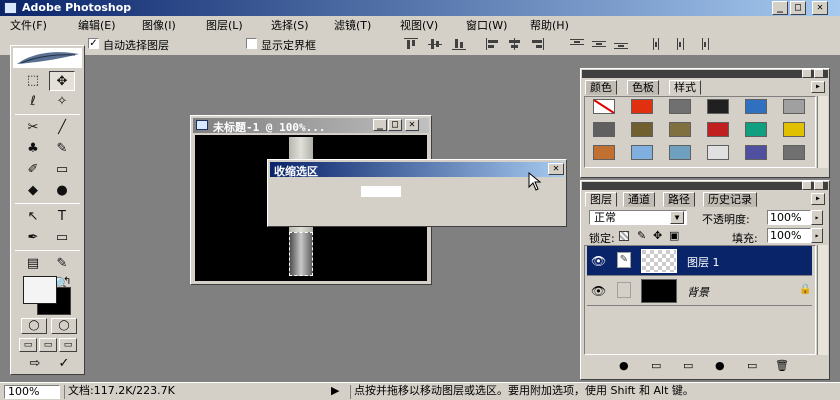 The image size is (840, 400). What do you see at coordinates (224, 25) in the screenshot?
I see `menu-layer: 图层(L)` at bounding box center [224, 25].